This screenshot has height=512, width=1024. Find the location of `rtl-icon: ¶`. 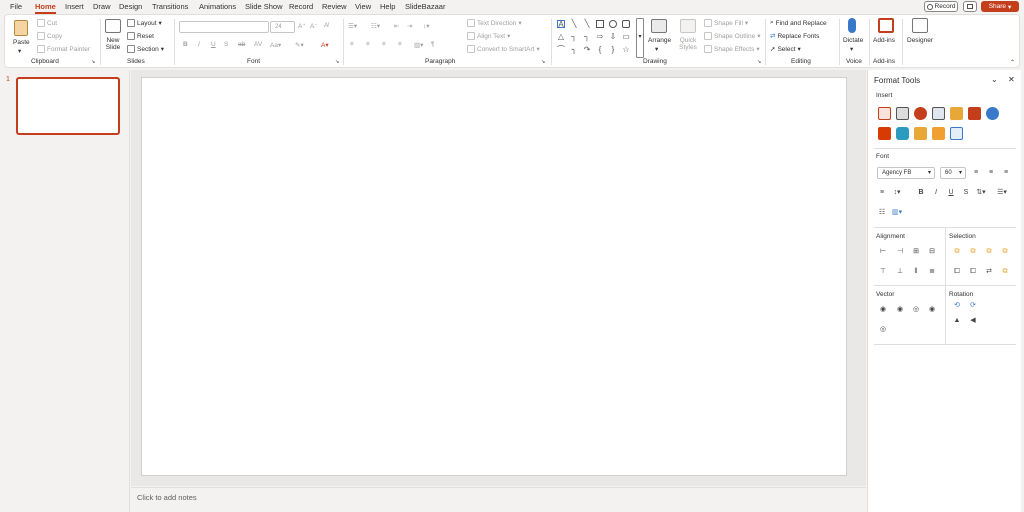

rtl-icon: ¶ is located at coordinates (433, 44).